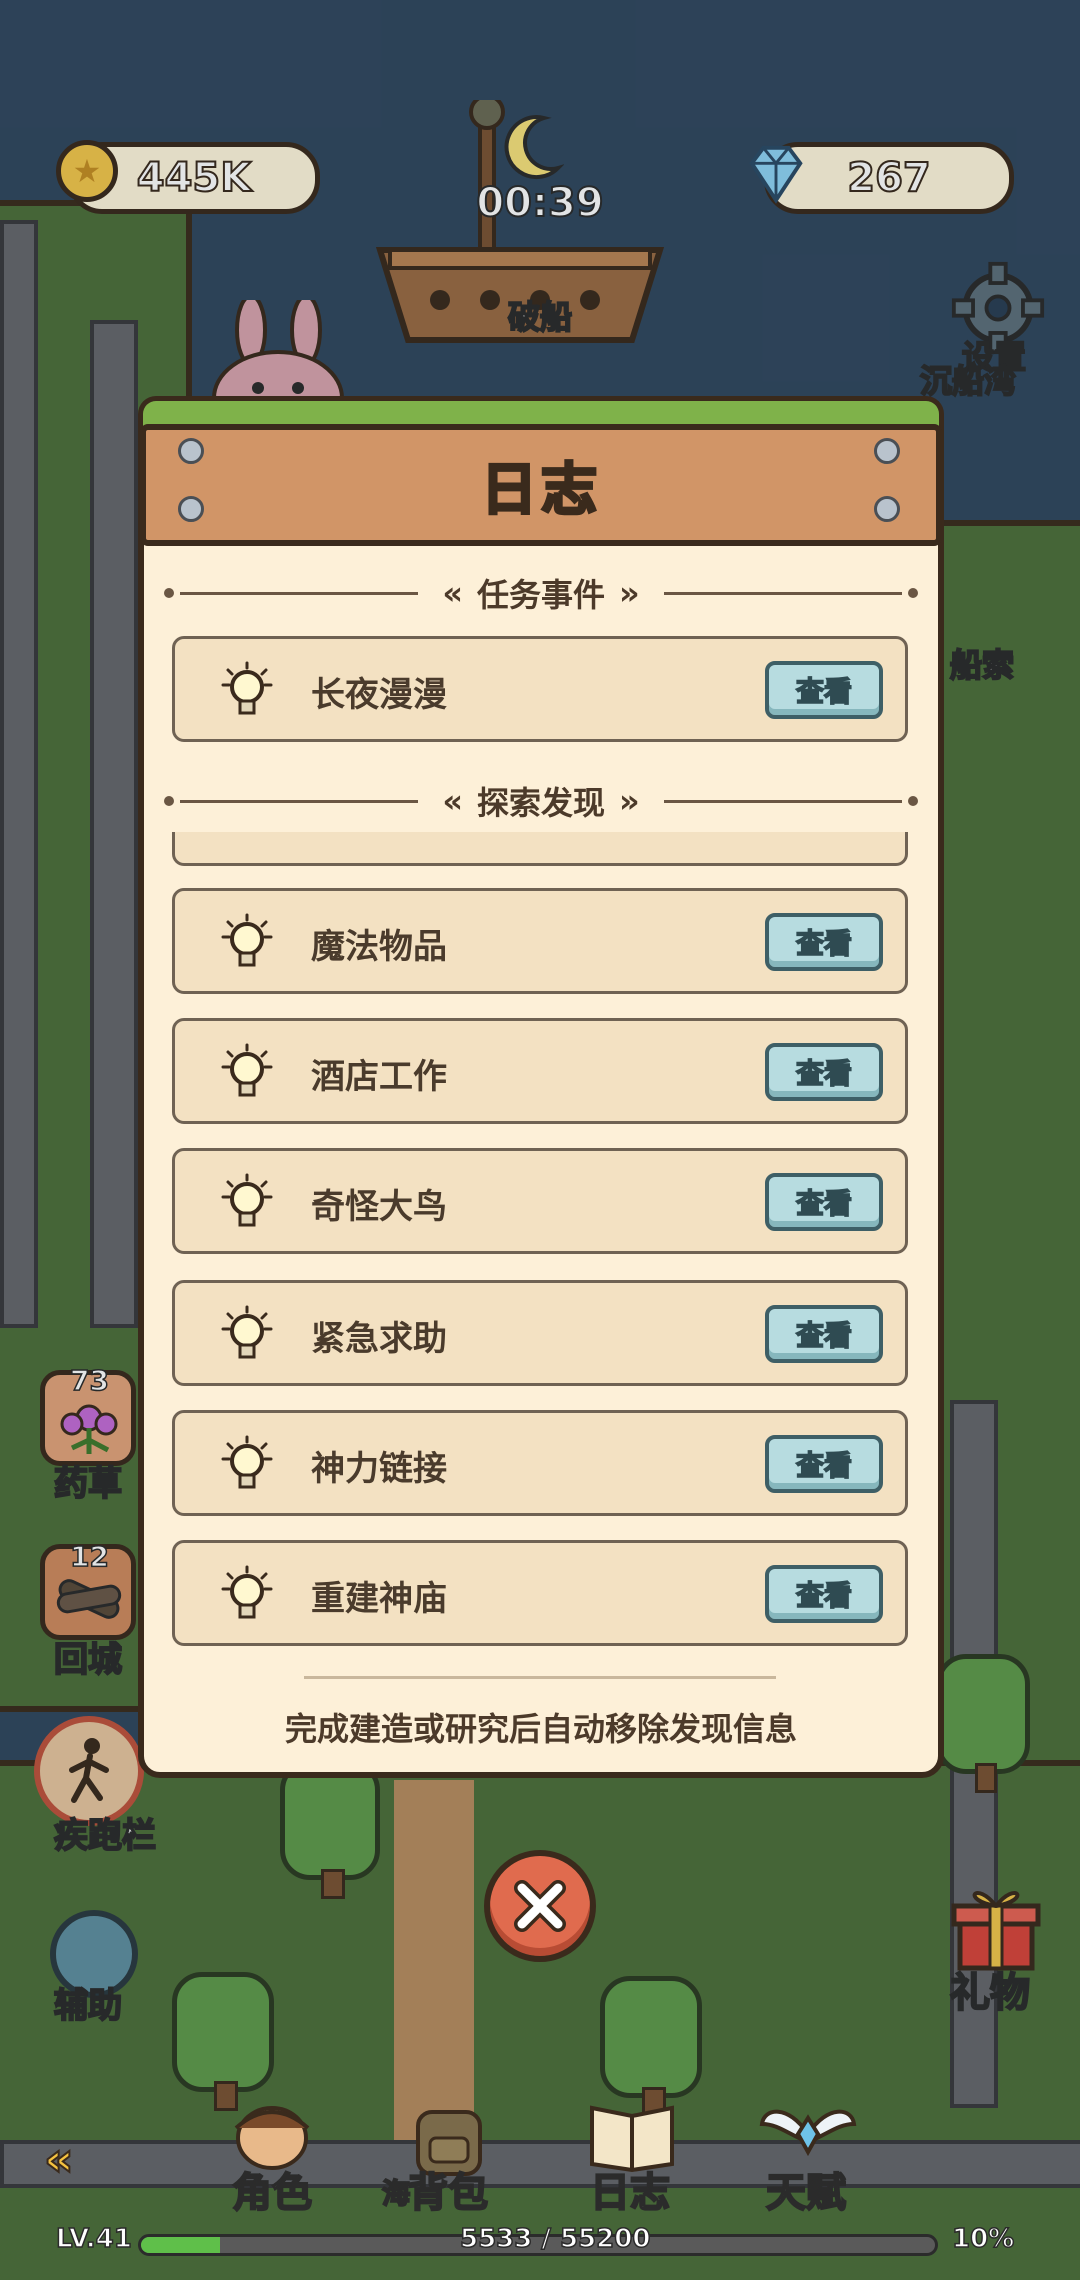  I want to click on journal-entry: 长夜漫漫 查看, so click(540, 689).